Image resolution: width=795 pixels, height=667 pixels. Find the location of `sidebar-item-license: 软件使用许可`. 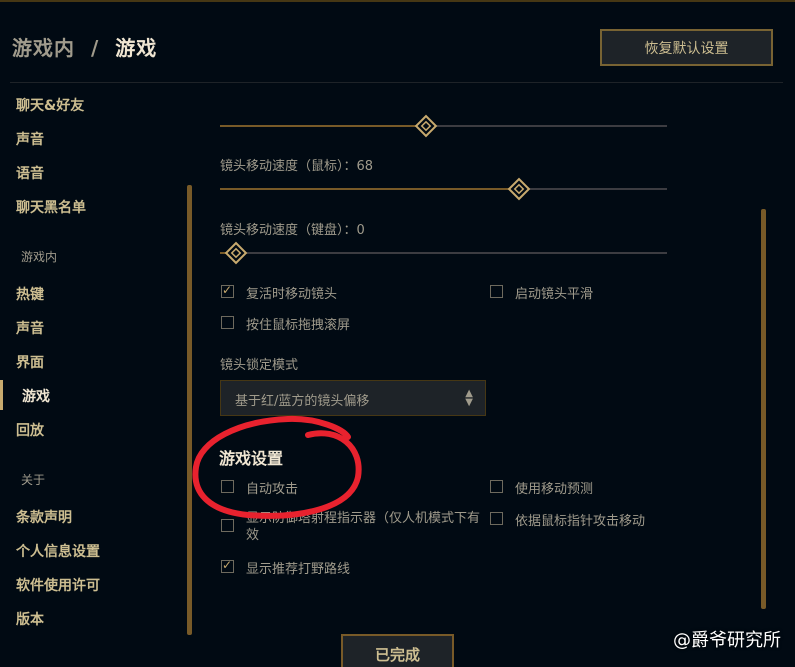

sidebar-item-license: 软件使用许可 is located at coordinates (58, 585).